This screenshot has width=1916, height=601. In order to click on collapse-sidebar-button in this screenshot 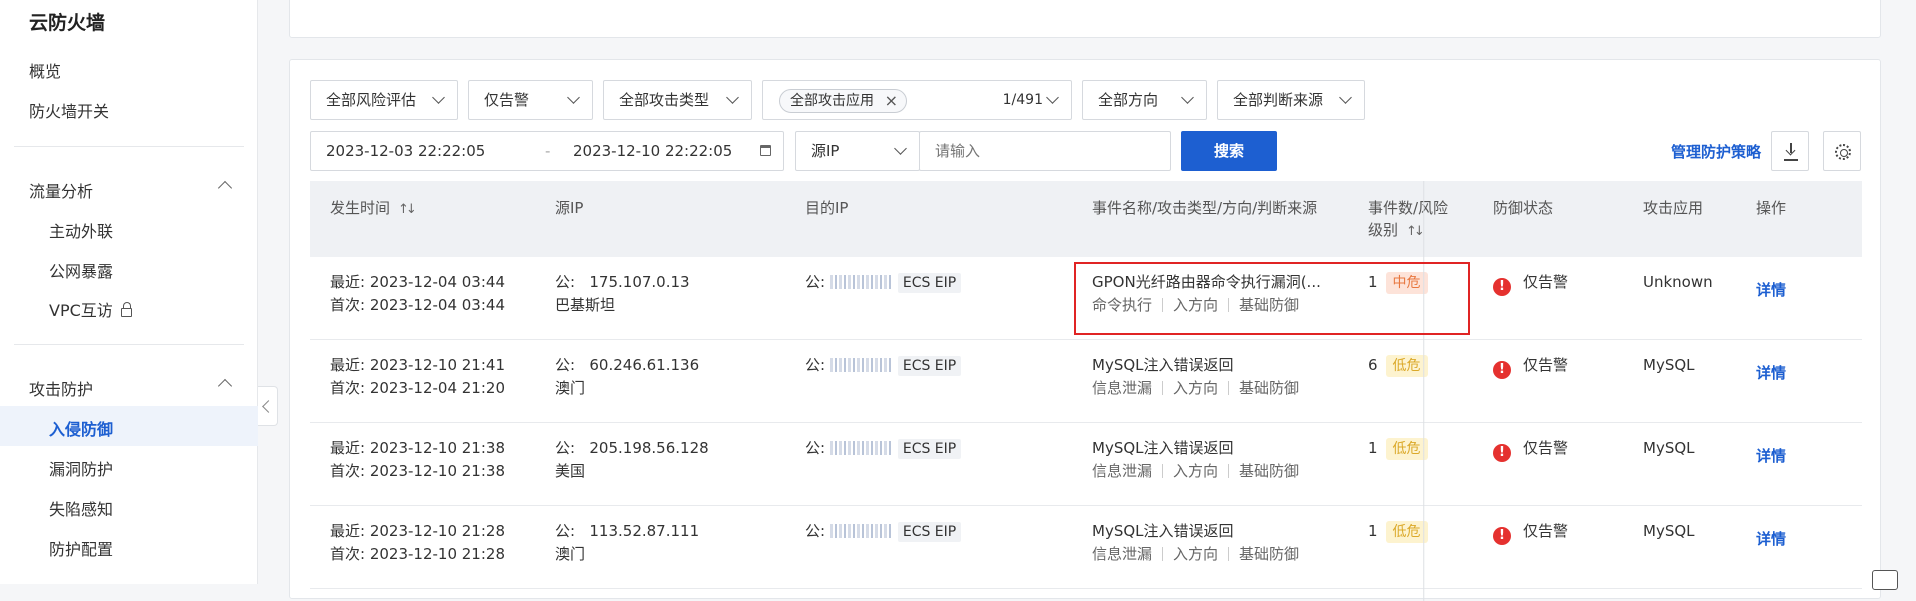, I will do `click(268, 406)`.